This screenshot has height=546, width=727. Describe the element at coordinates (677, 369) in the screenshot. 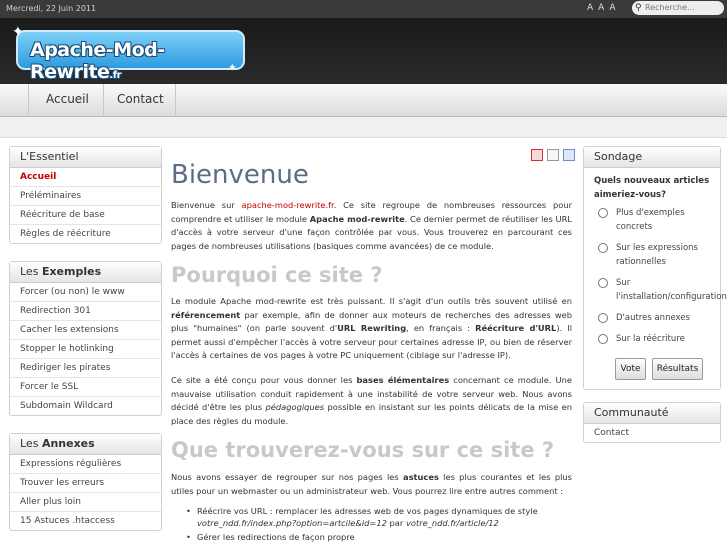

I see `results-button: Résultats` at that location.